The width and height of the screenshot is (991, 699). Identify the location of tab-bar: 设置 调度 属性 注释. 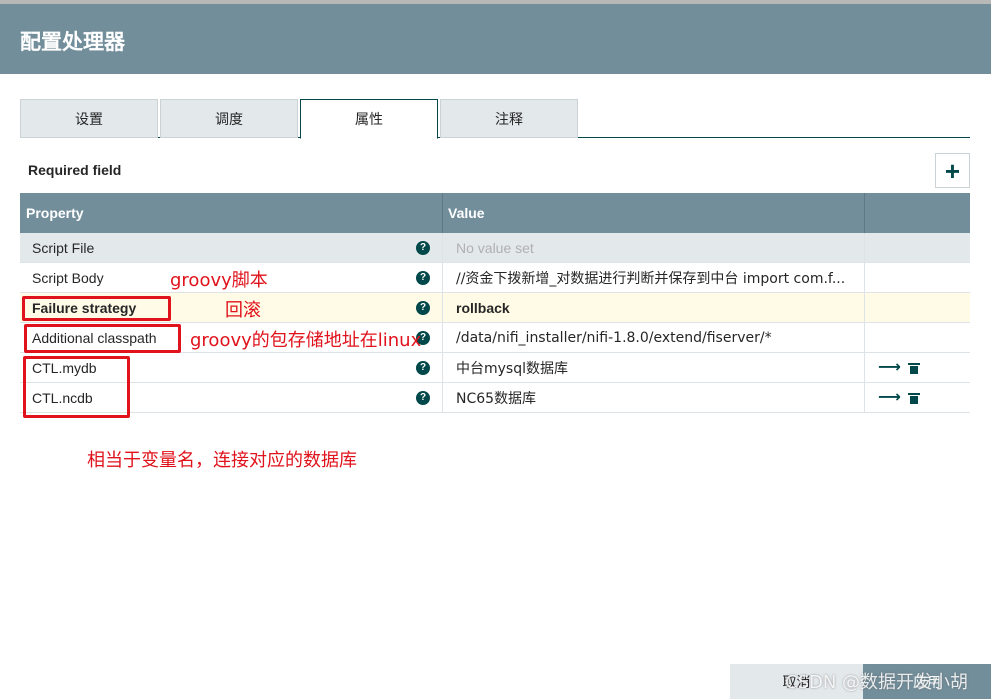
(495, 119).